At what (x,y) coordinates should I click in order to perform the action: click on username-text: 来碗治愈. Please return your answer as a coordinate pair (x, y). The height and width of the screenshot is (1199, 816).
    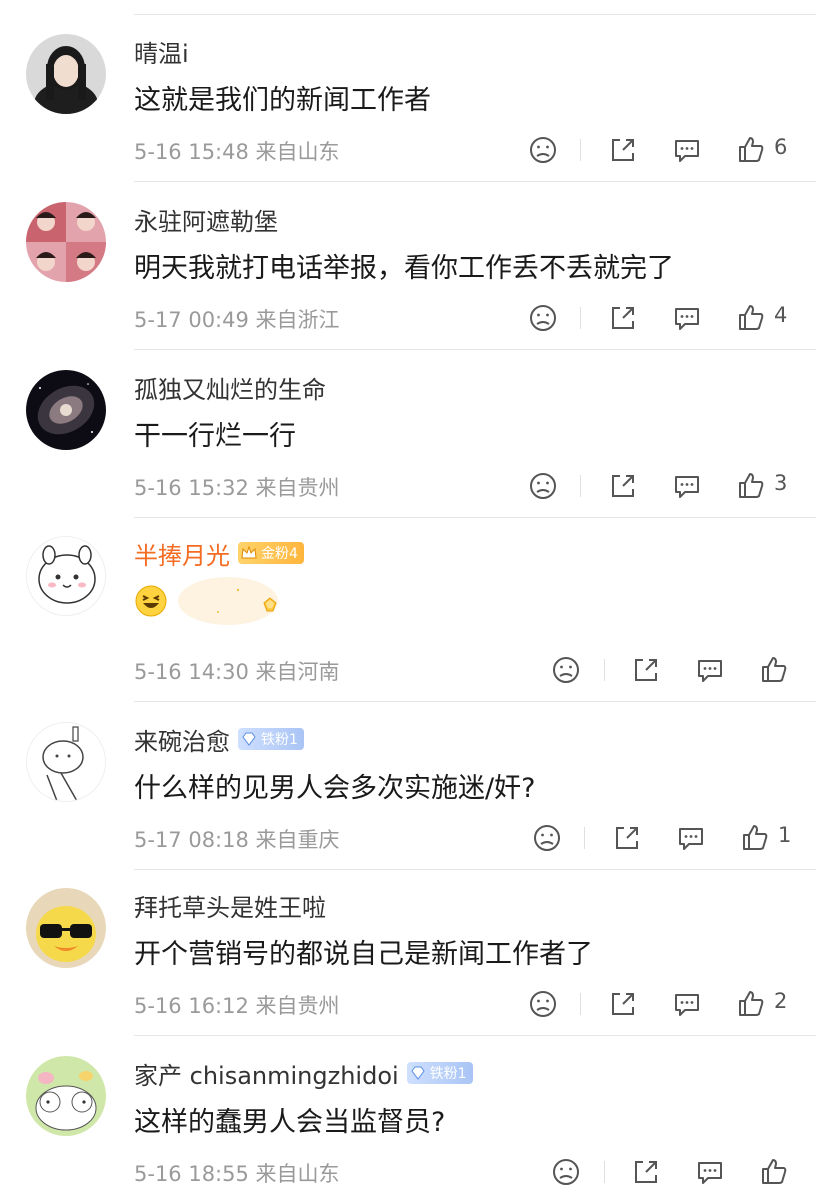
    Looking at the image, I should click on (182, 741).